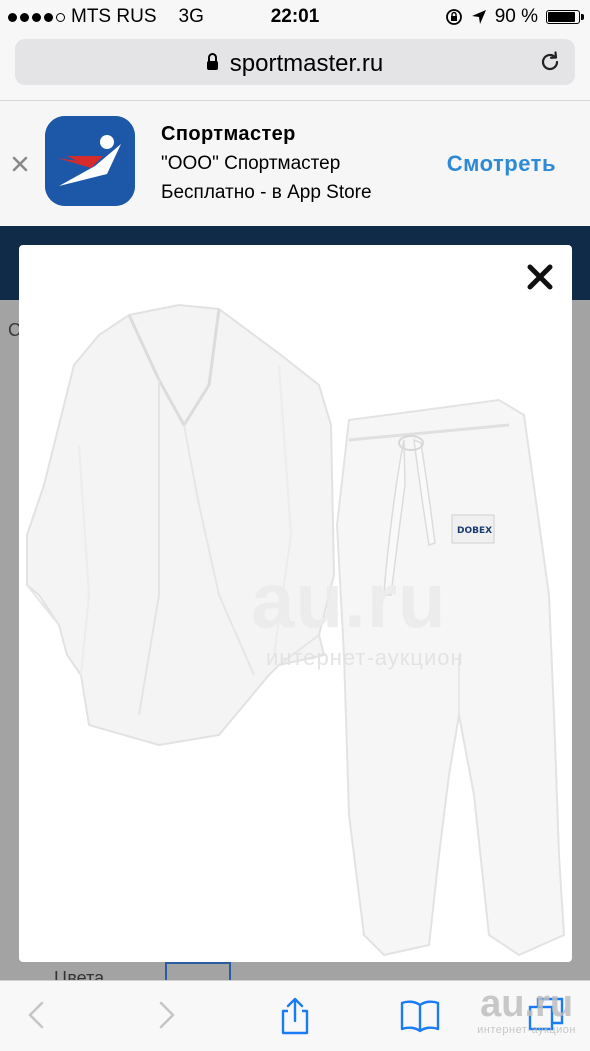 This screenshot has height=1051, width=590. I want to click on location-arrow-icon, so click(478, 17).